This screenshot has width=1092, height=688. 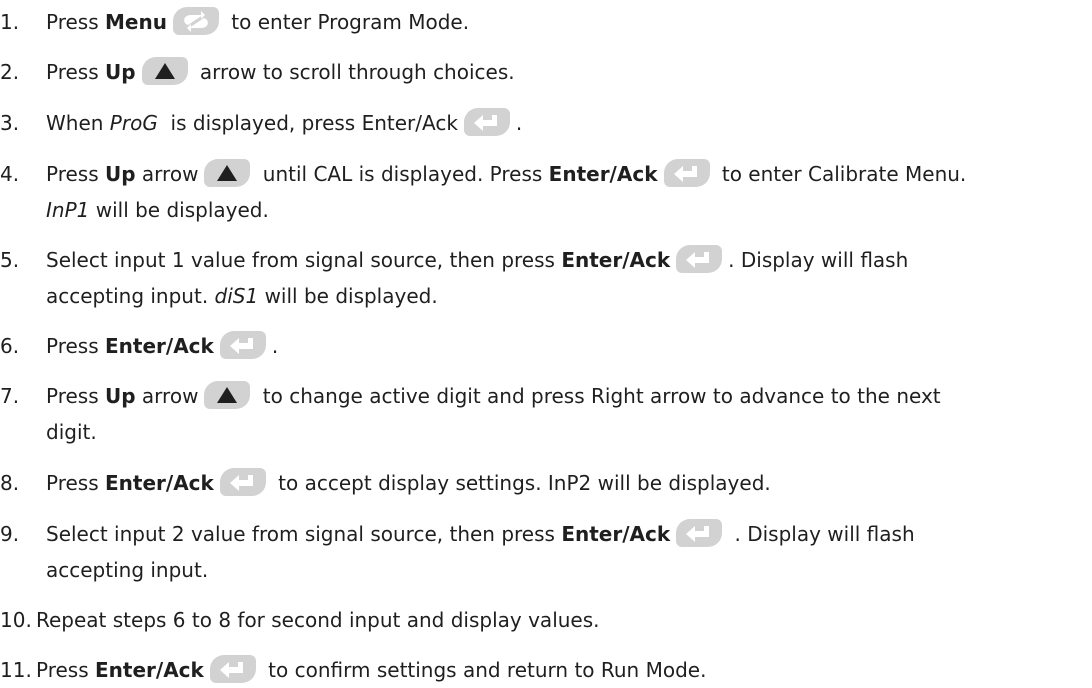 What do you see at coordinates (10, 174) in the screenshot?
I see `step-number: 4.` at bounding box center [10, 174].